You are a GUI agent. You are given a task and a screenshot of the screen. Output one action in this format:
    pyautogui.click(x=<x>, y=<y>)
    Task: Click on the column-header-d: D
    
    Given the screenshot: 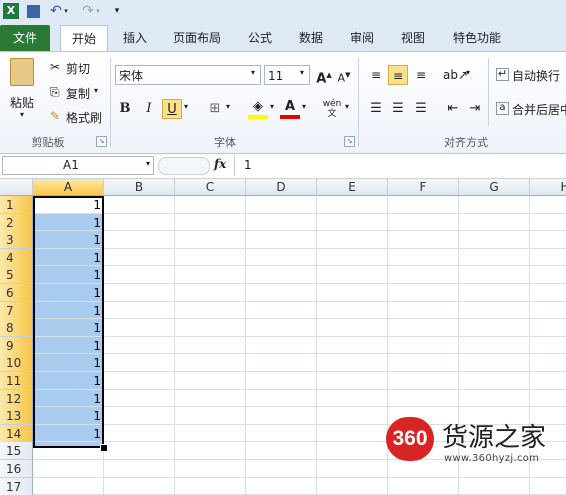 What is the action you would take?
    pyautogui.click(x=281, y=187)
    